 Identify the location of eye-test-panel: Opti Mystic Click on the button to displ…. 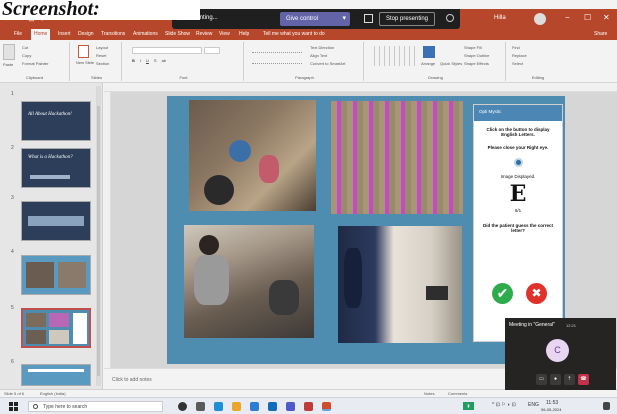
(518, 223).